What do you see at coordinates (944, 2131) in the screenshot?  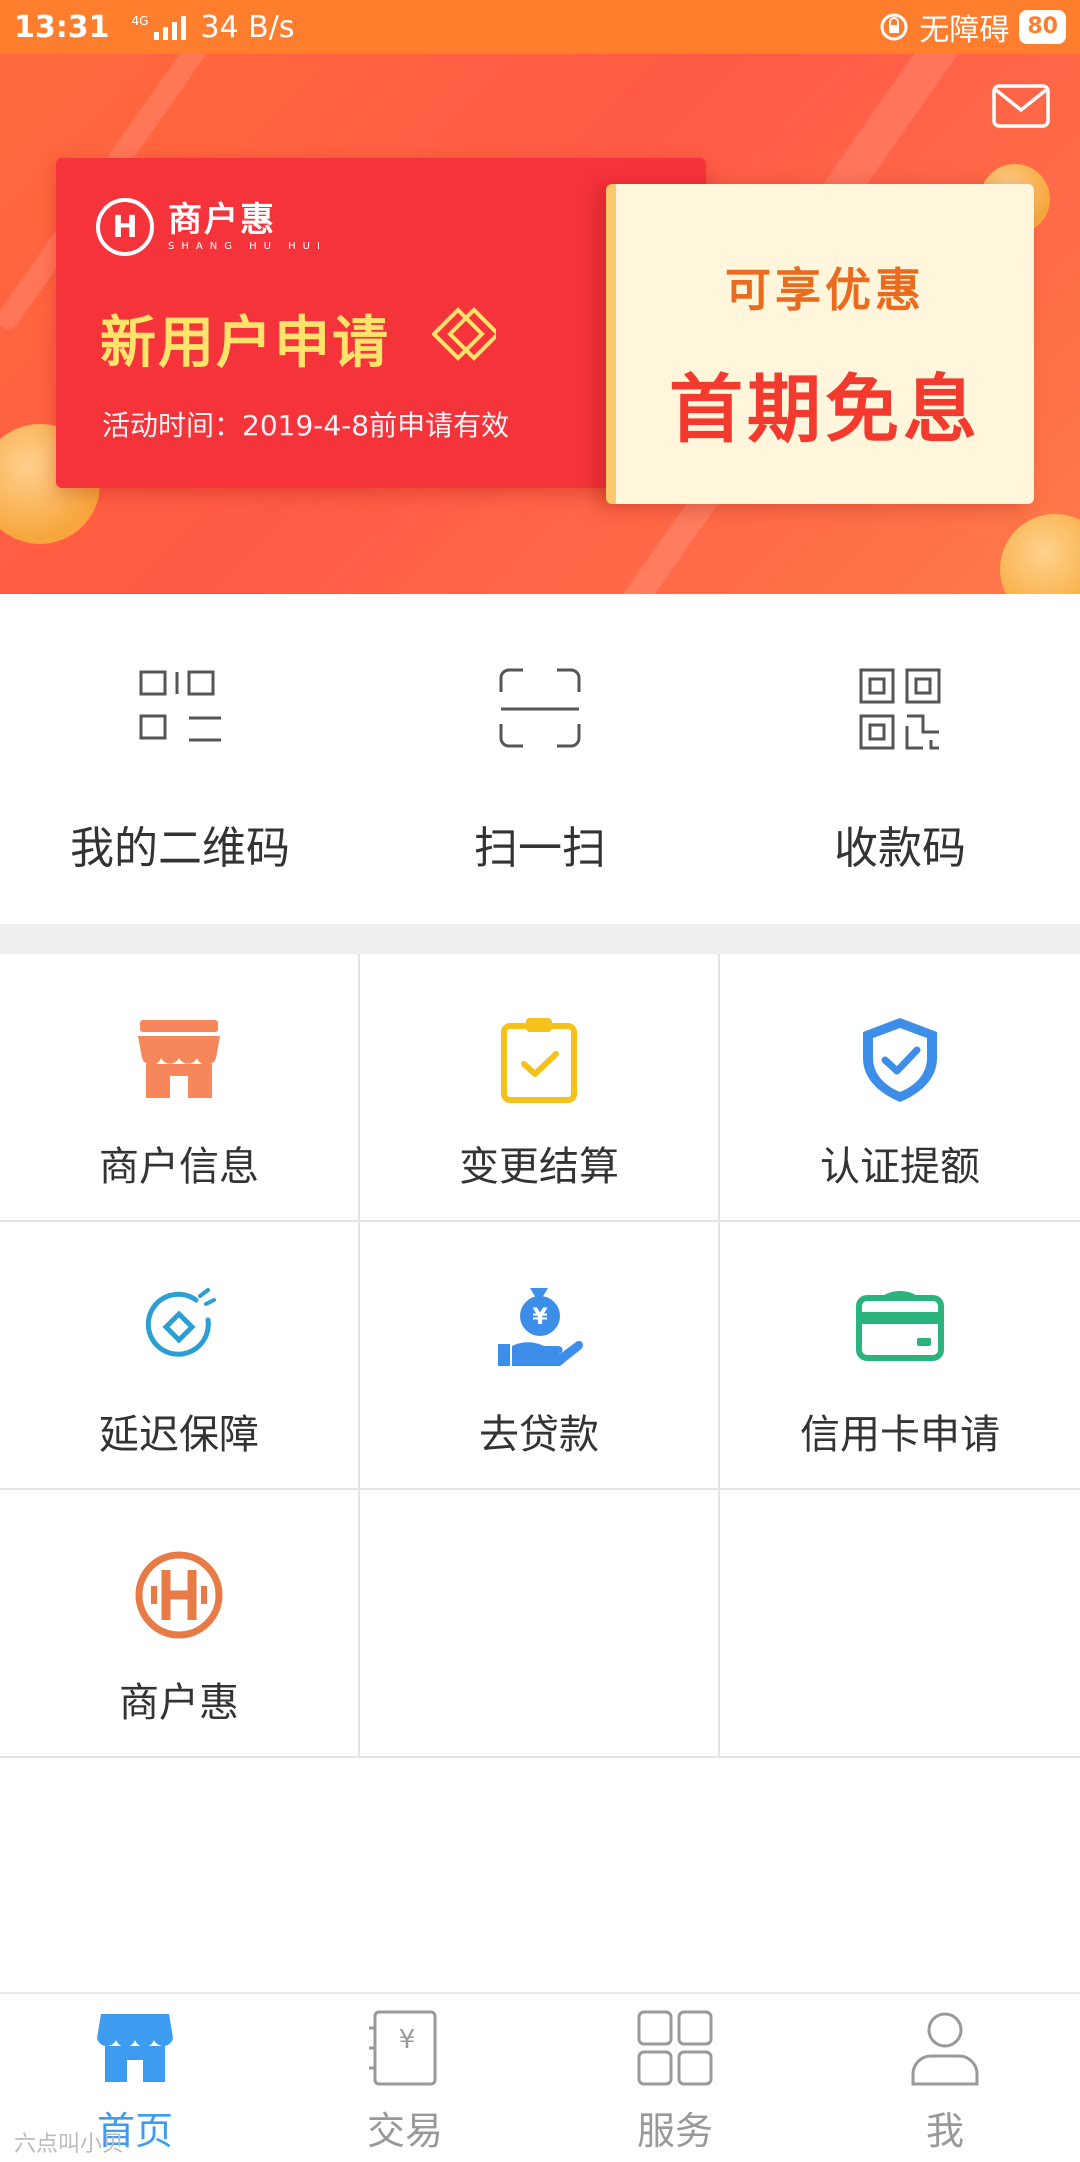 I see `tab-label: 我` at bounding box center [944, 2131].